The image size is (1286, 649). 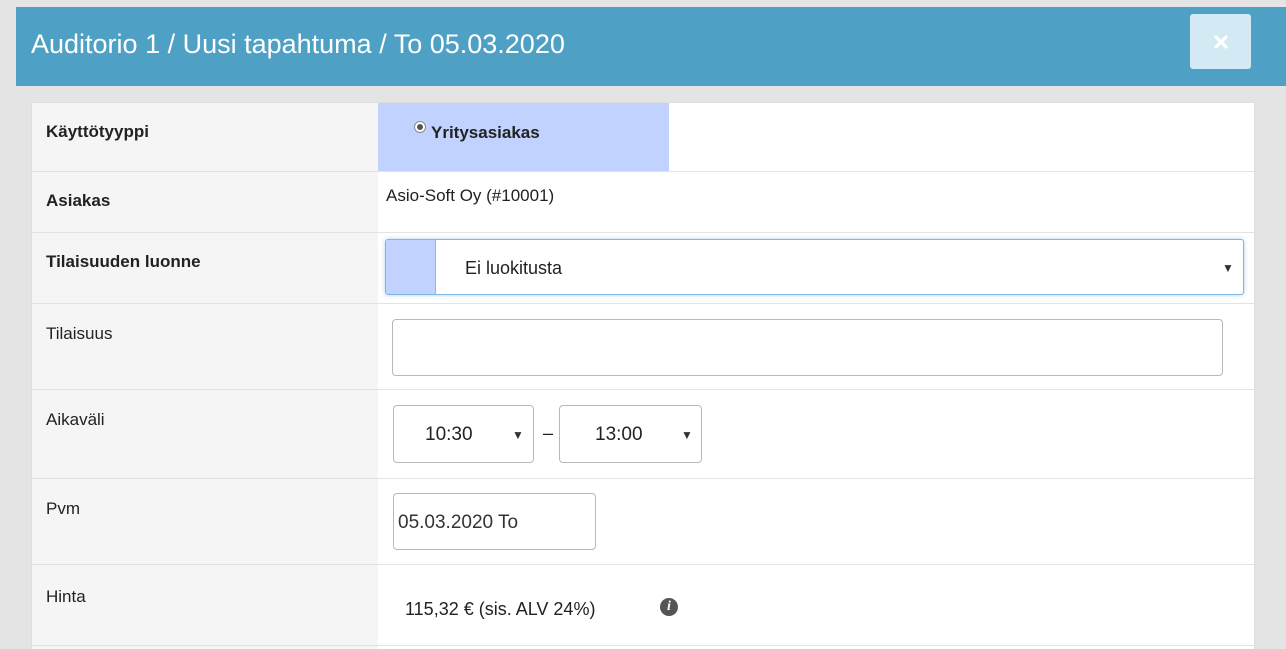 I want to click on radio-button, so click(x=420, y=127).